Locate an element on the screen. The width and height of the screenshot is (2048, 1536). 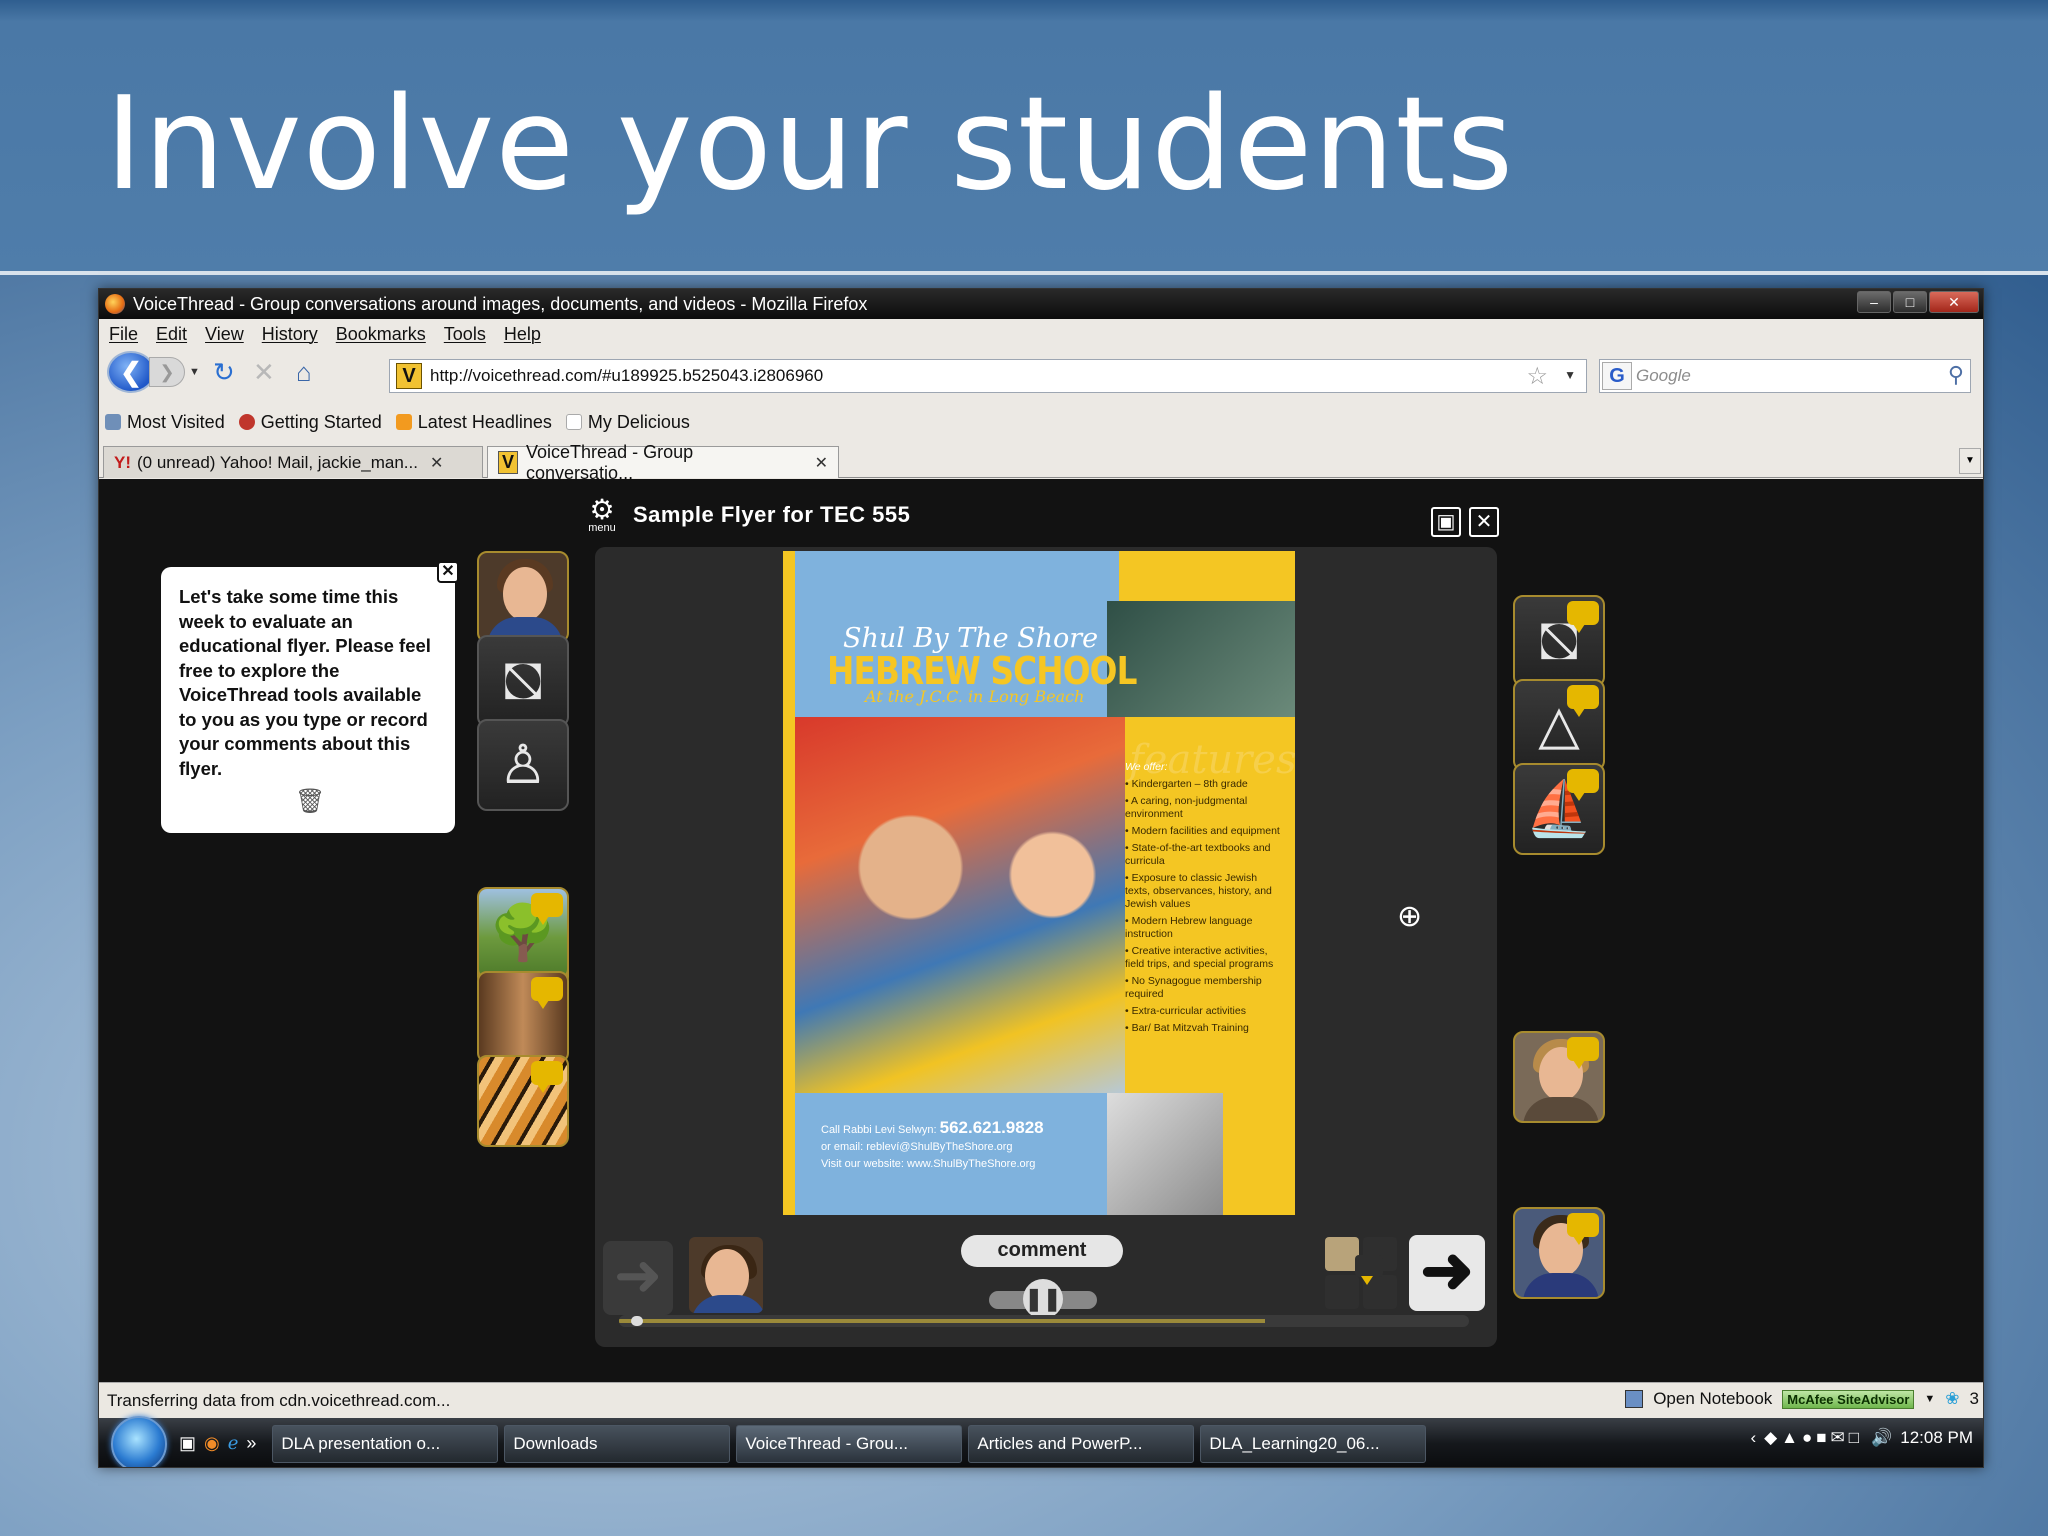
timeline-knob is located at coordinates (637, 1321).